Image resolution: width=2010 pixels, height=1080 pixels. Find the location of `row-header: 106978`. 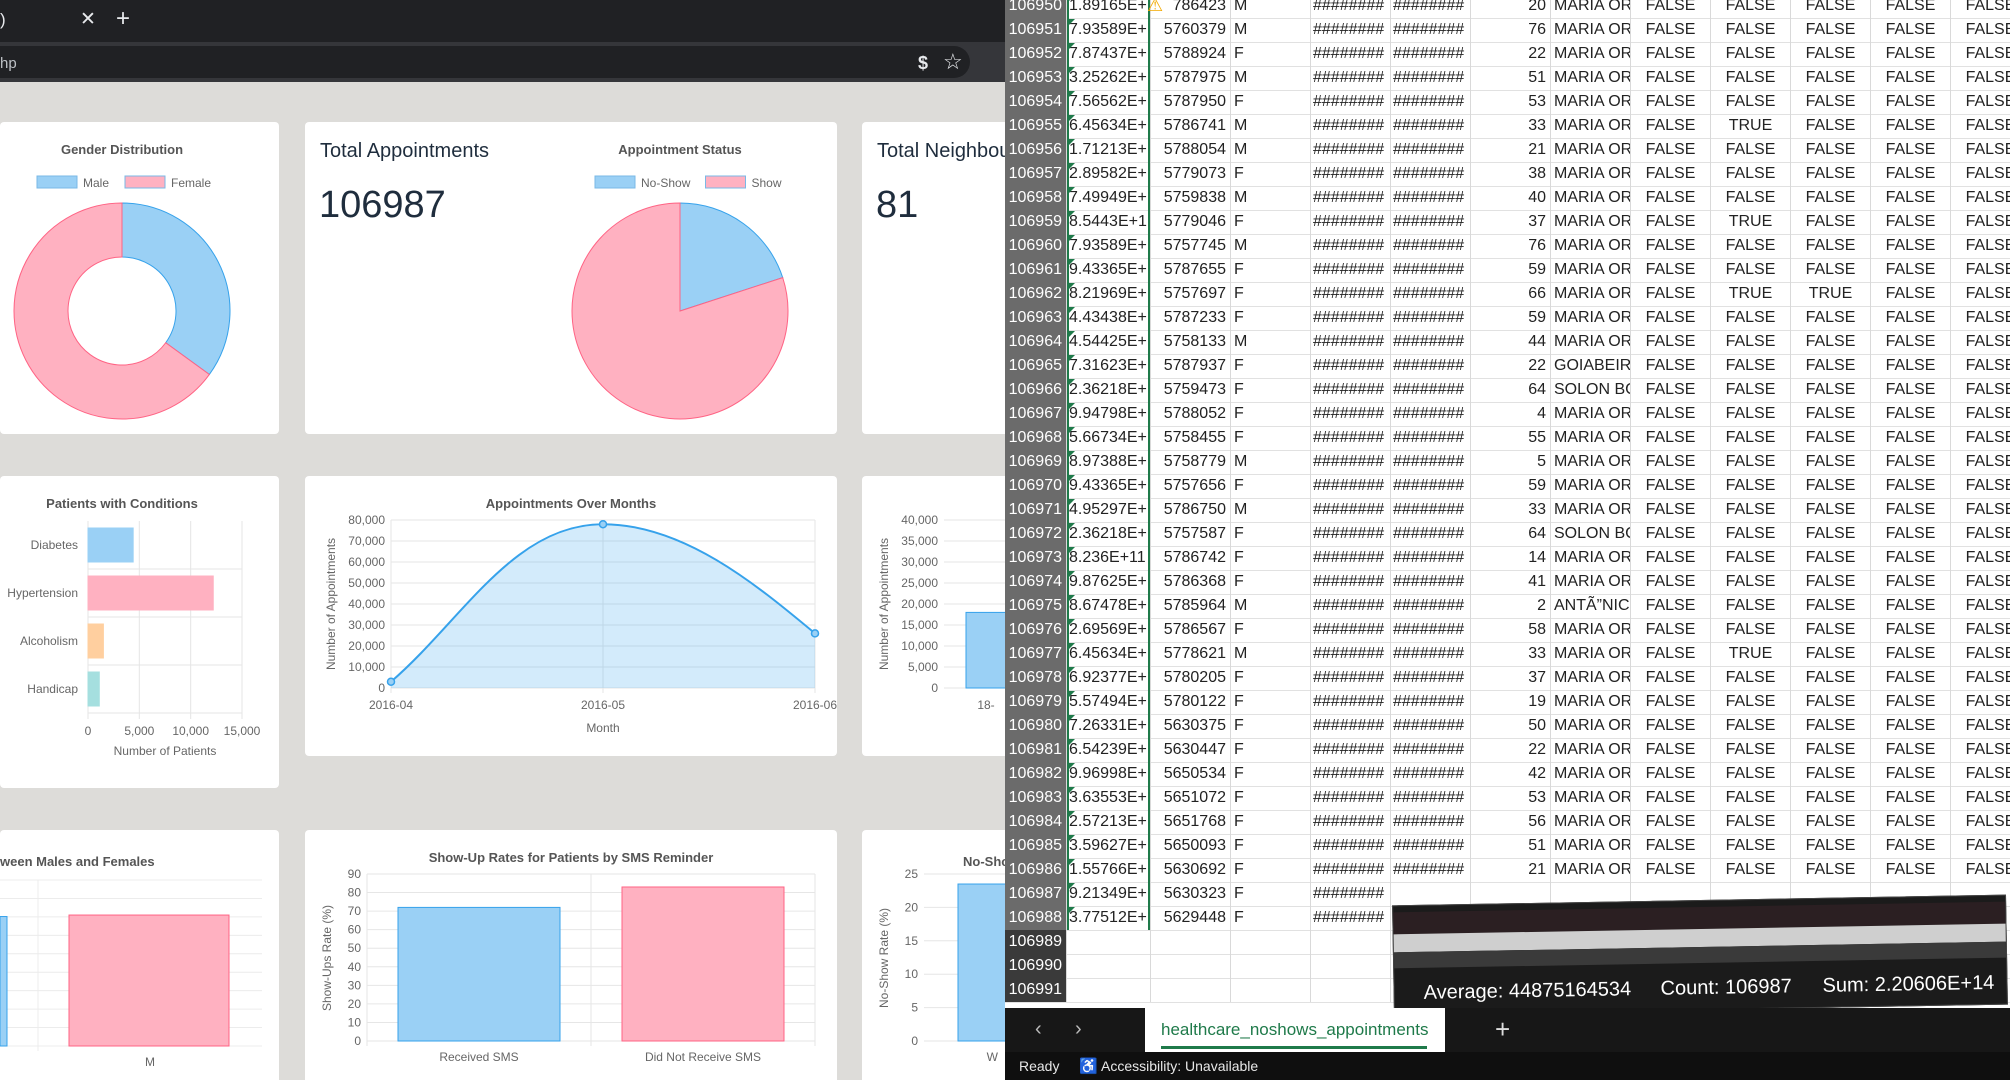

row-header: 106978 is located at coordinates (1036, 678).